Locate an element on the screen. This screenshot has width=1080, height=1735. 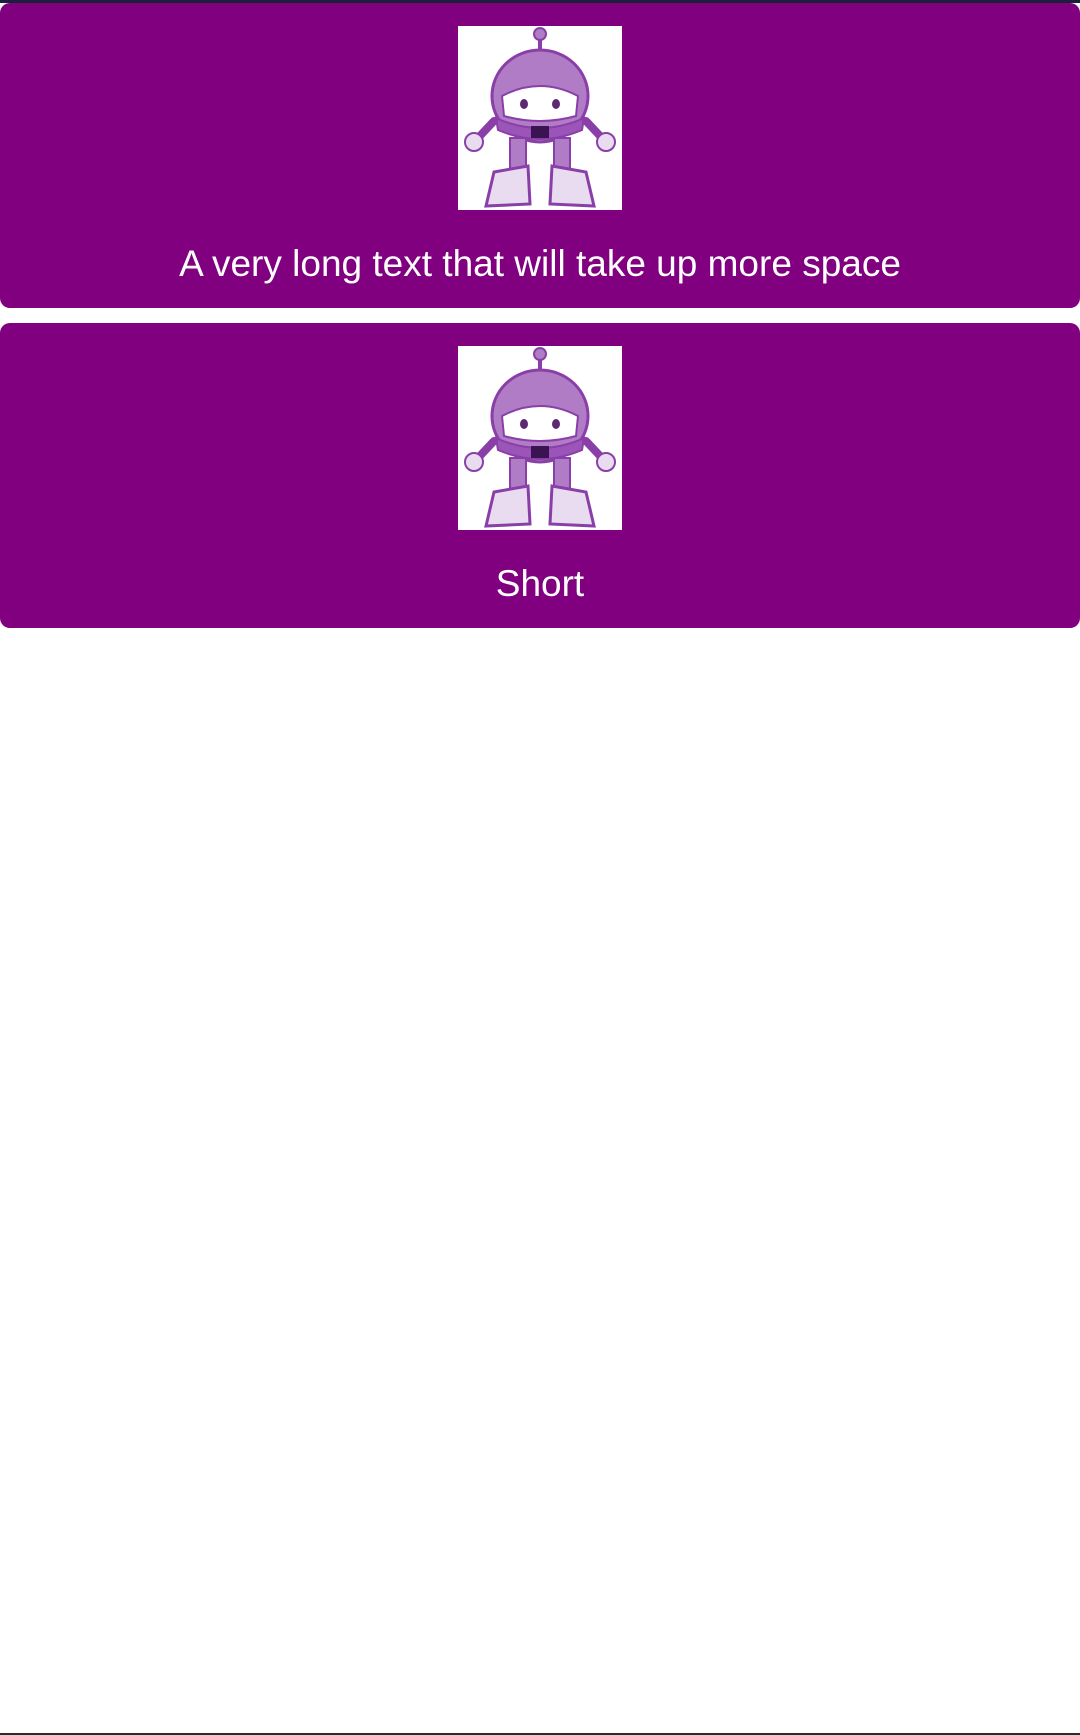
card-label: Short is located at coordinates (540, 583).